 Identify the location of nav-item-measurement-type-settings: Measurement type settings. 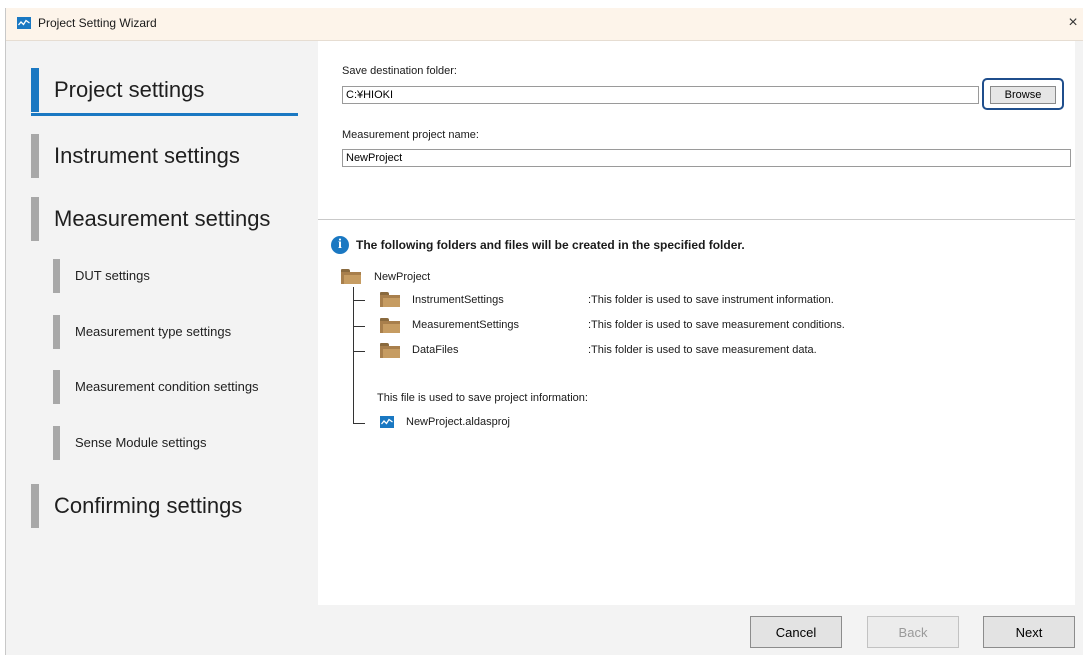
(178, 332).